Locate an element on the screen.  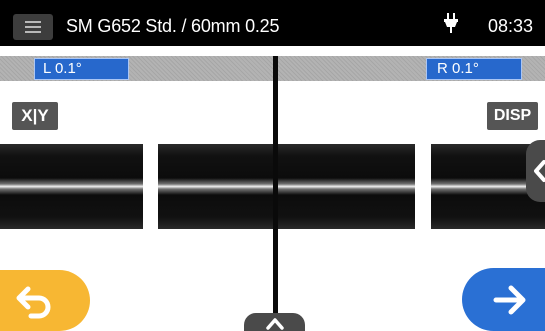
hamburger-menu-icon is located at coordinates (33, 22).